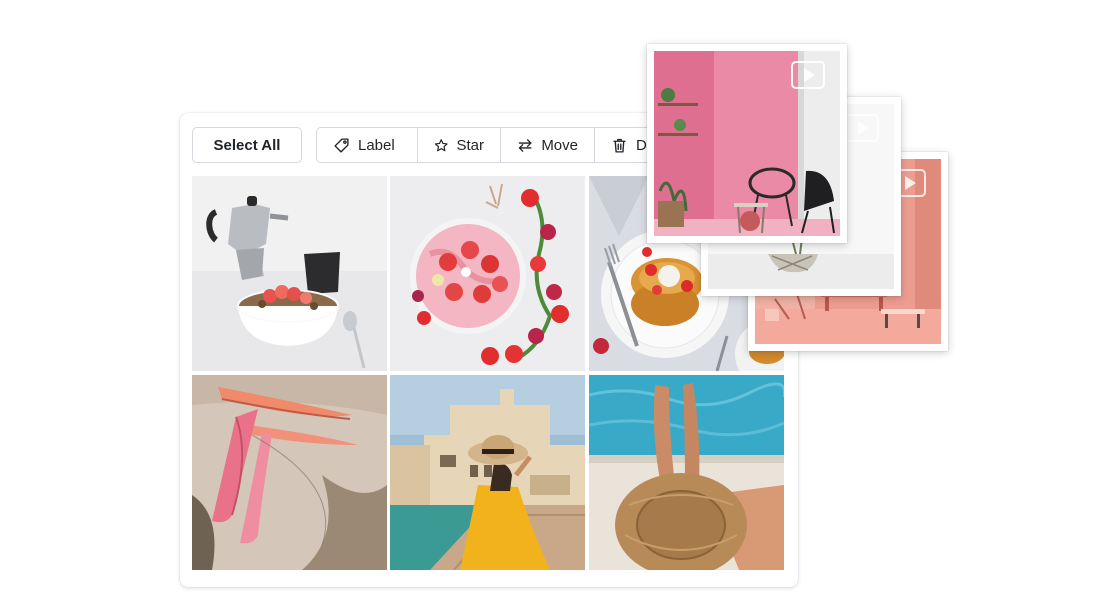 The height and width of the screenshot is (600, 1100). I want to click on move-button-text: Move, so click(559, 145).